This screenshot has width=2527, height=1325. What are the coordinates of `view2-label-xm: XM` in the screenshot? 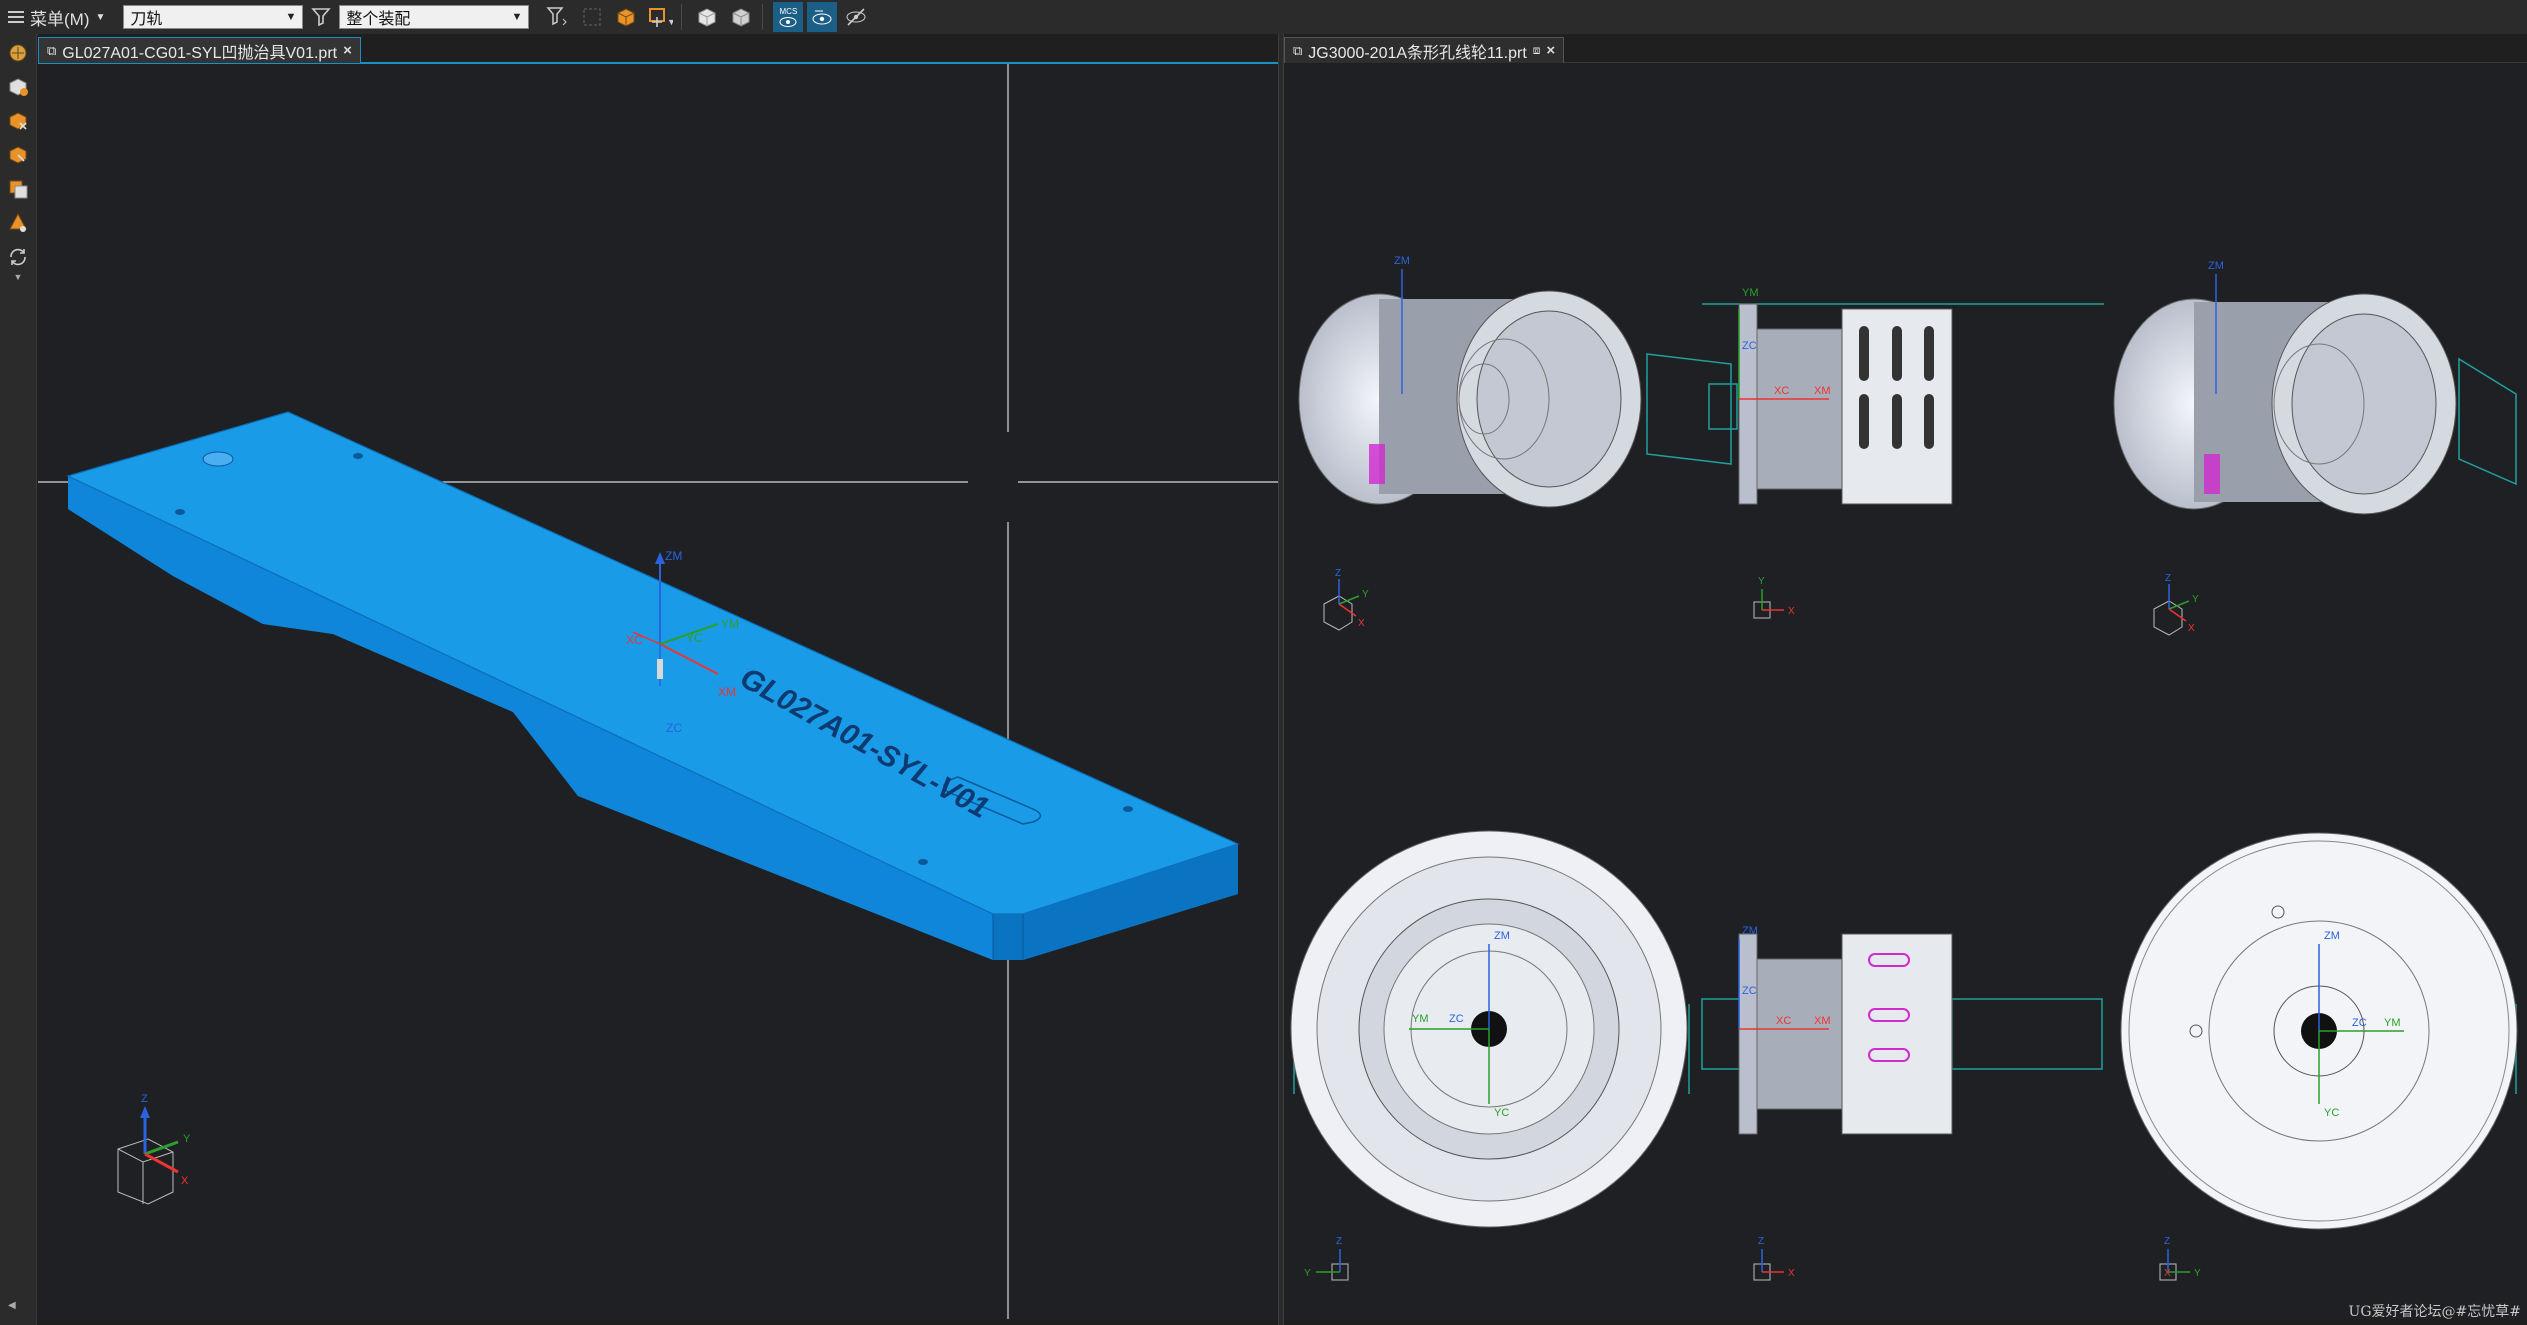 It's located at (1822, 391).